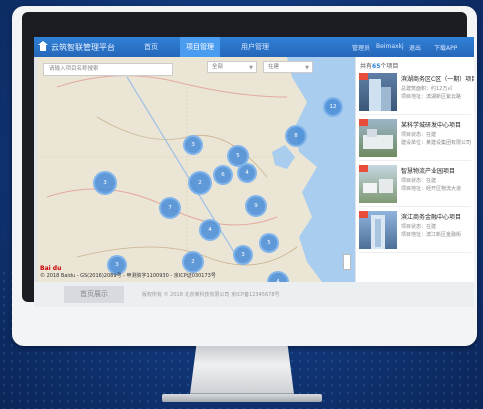  What do you see at coordinates (347, 262) in the screenshot?
I see `map-zoom-control` at bounding box center [347, 262].